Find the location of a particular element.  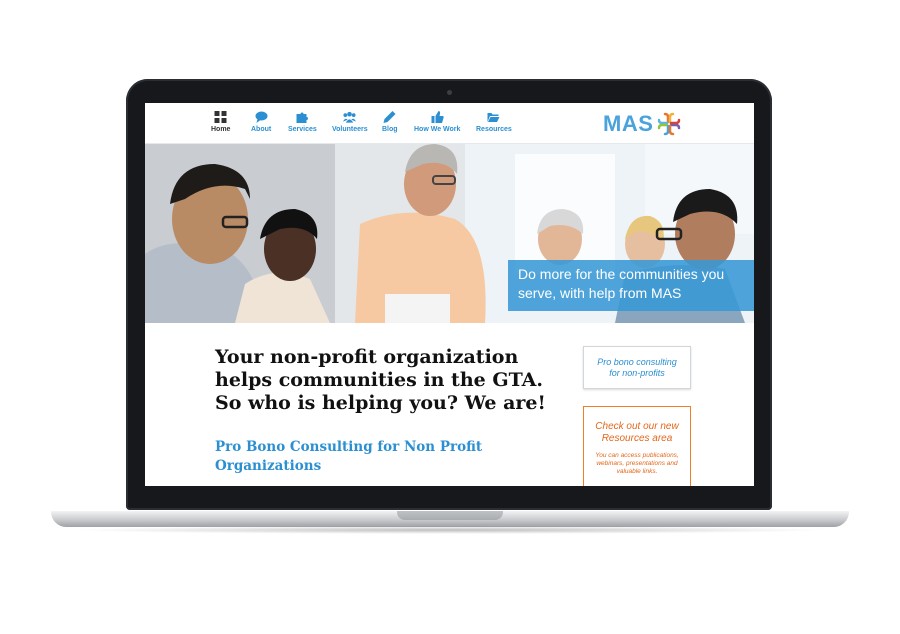

nav-item-blog: Blog is located at coordinates (390, 122).